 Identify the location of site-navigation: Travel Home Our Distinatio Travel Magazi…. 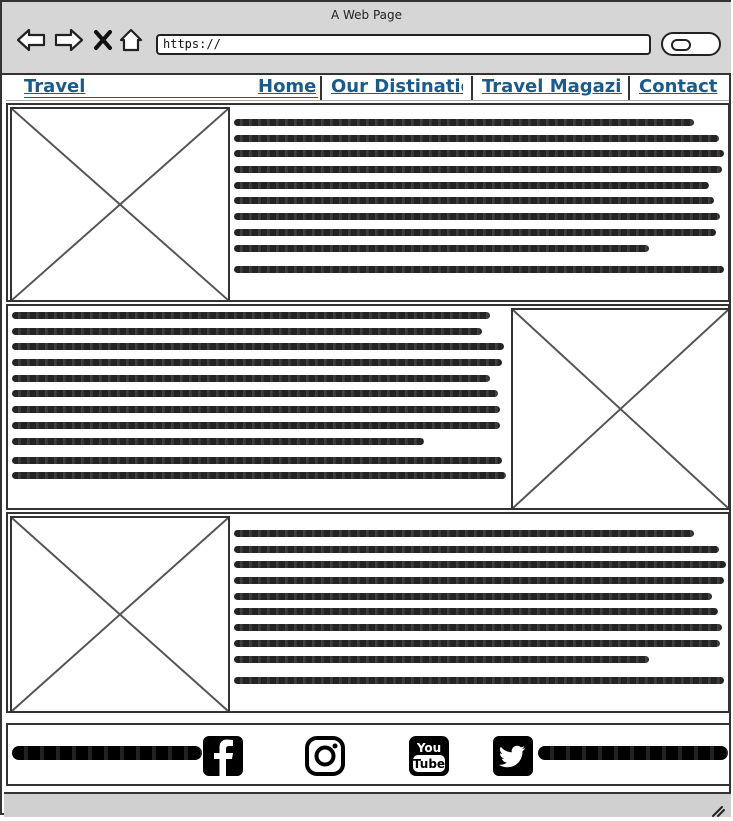
(367, 87).